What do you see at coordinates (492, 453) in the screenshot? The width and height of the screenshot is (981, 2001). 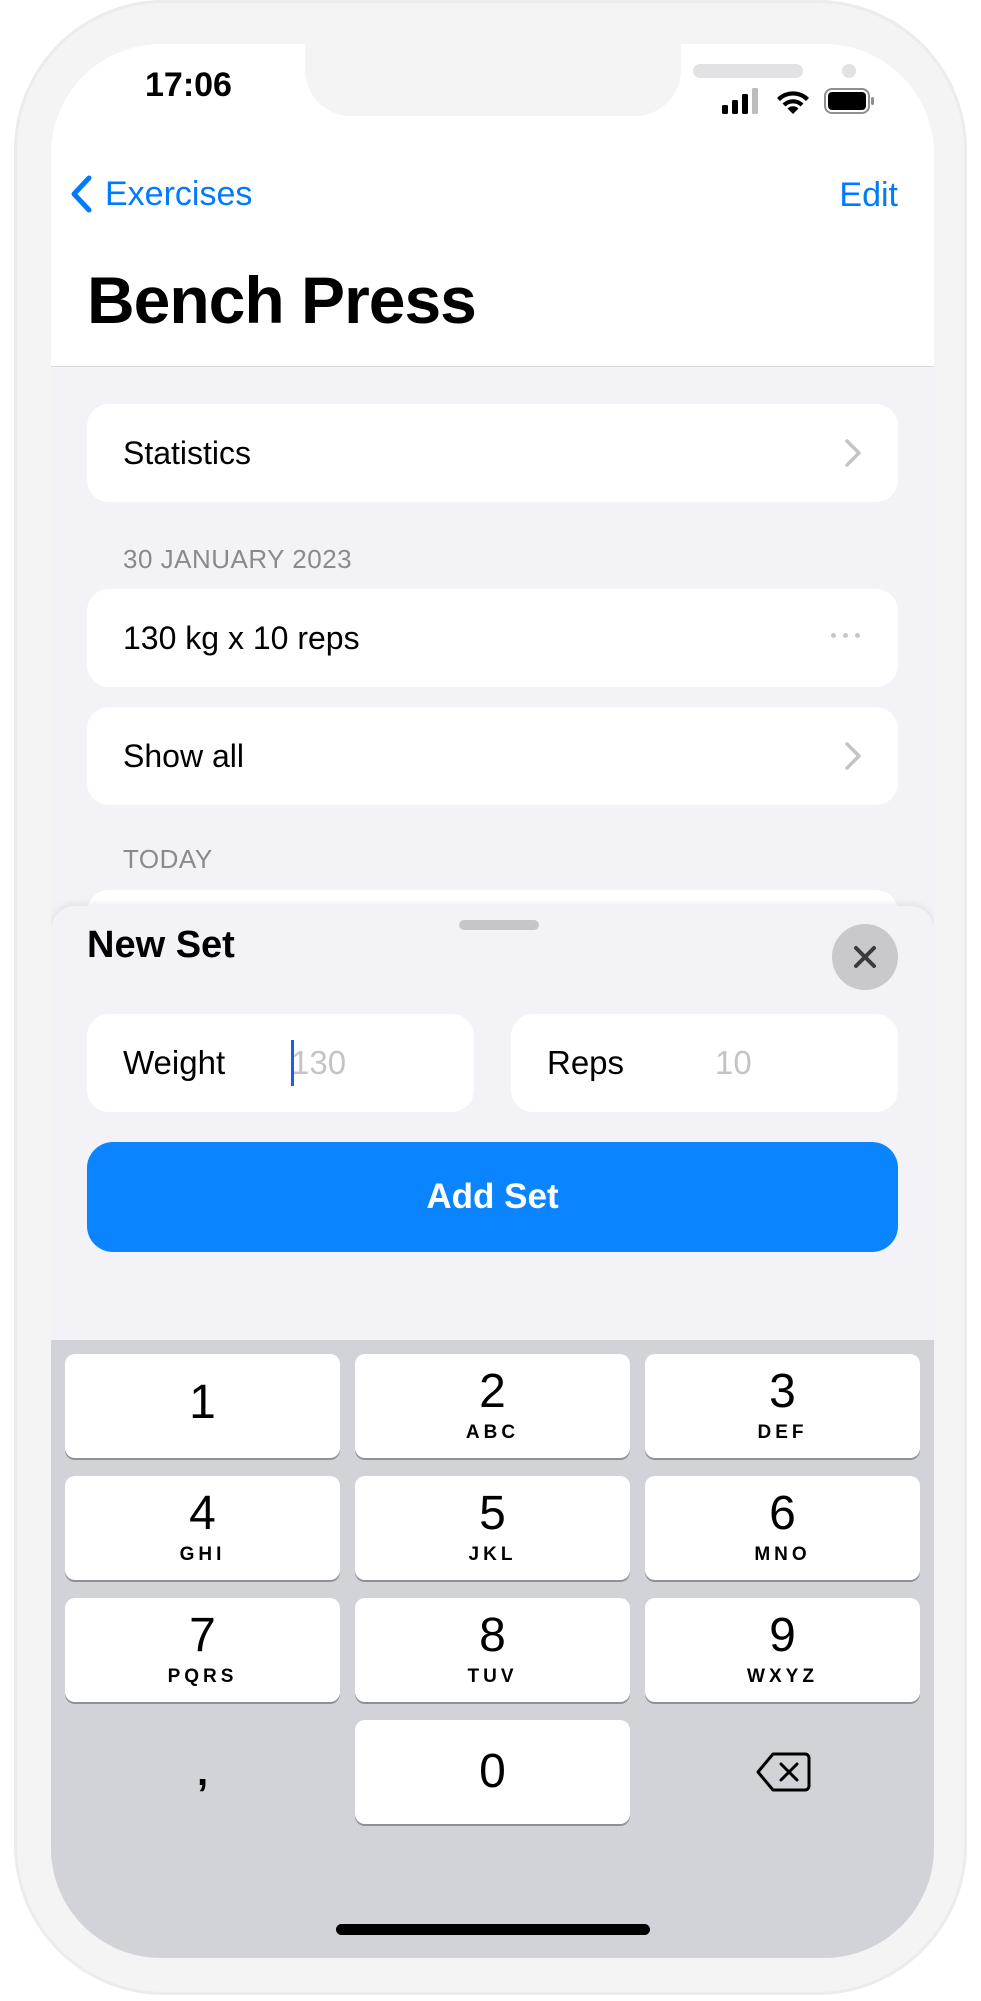 I see `statistics-row: Statistics` at bounding box center [492, 453].